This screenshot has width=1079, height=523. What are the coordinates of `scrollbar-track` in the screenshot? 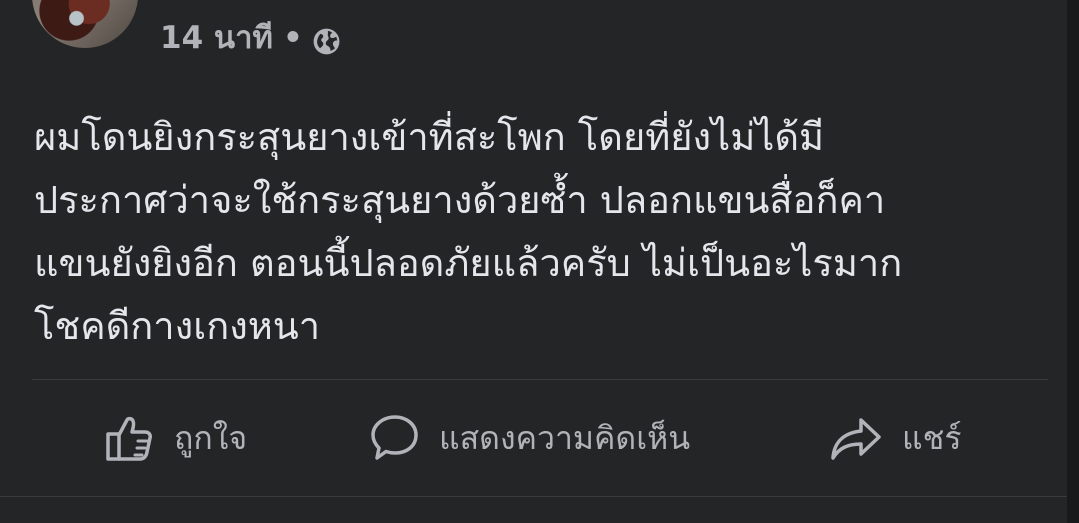 It's located at (1073, 261).